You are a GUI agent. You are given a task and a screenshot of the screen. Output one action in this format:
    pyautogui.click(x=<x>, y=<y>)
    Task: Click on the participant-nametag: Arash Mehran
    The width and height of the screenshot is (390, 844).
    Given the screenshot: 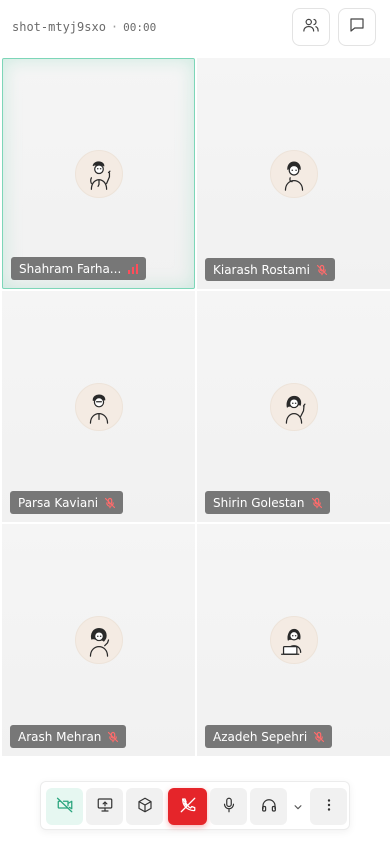 What is the action you would take?
    pyautogui.click(x=68, y=736)
    